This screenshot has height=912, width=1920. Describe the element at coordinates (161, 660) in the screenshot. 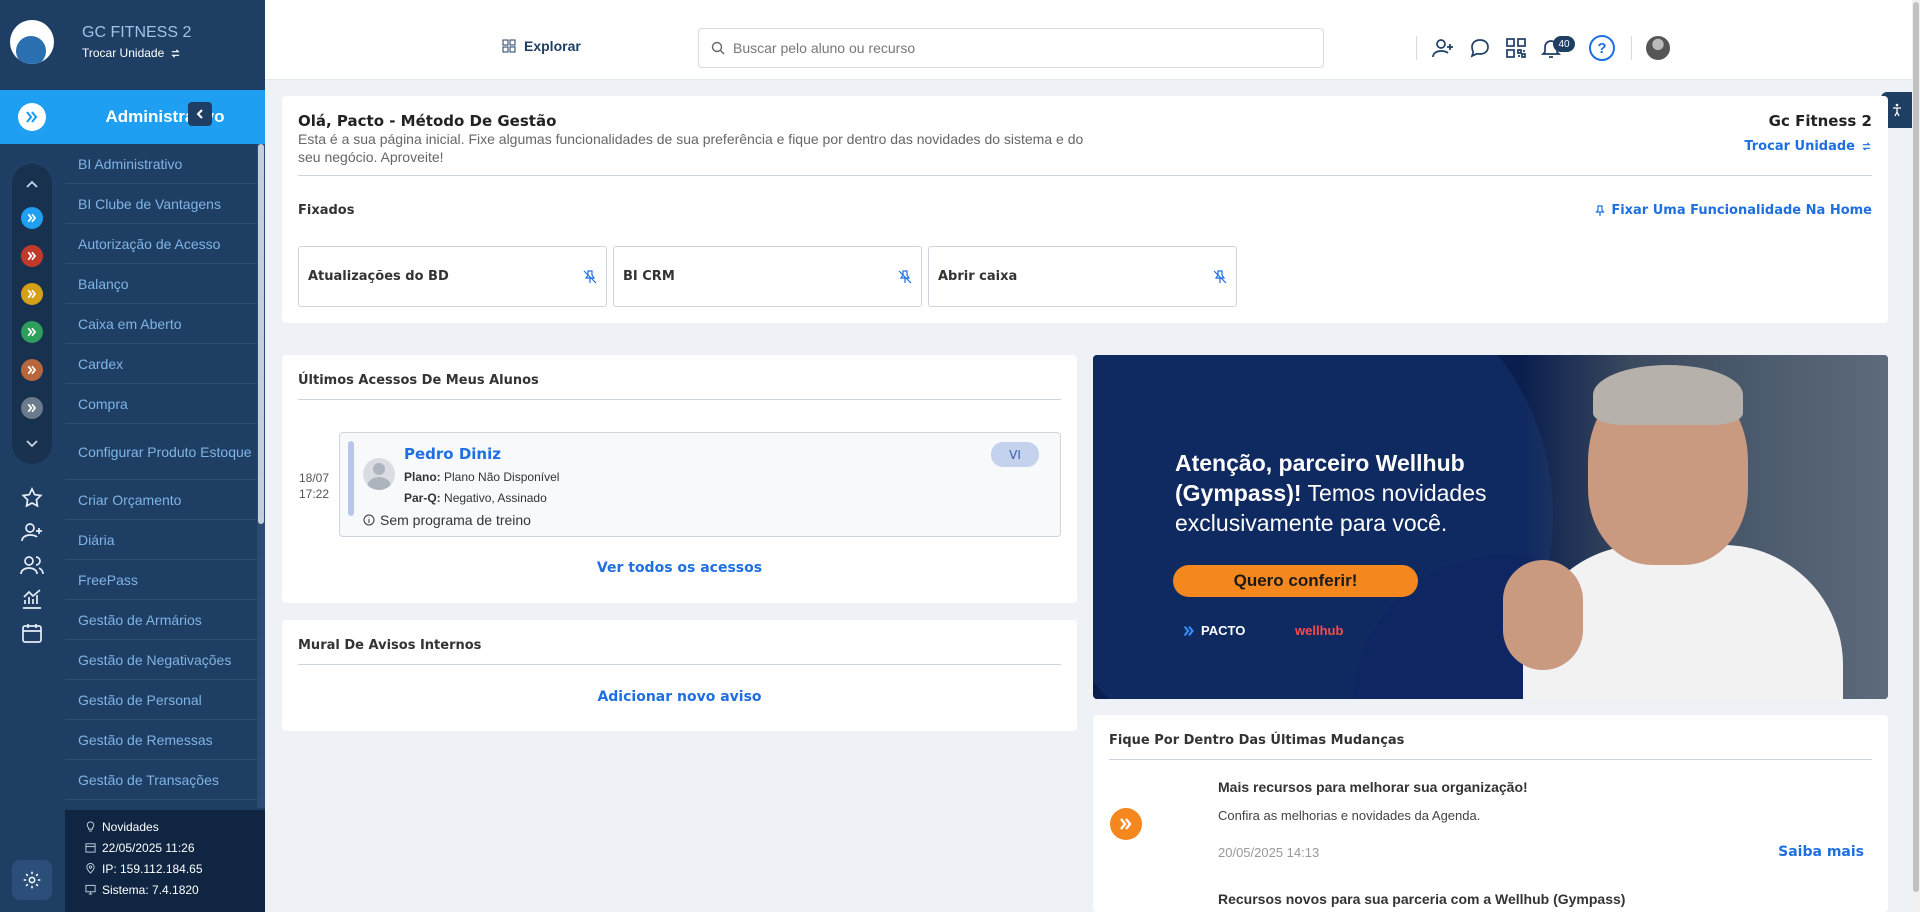

I see `sidebar-item-gestao-de-negativacoes: Gestão de Negativações` at that location.